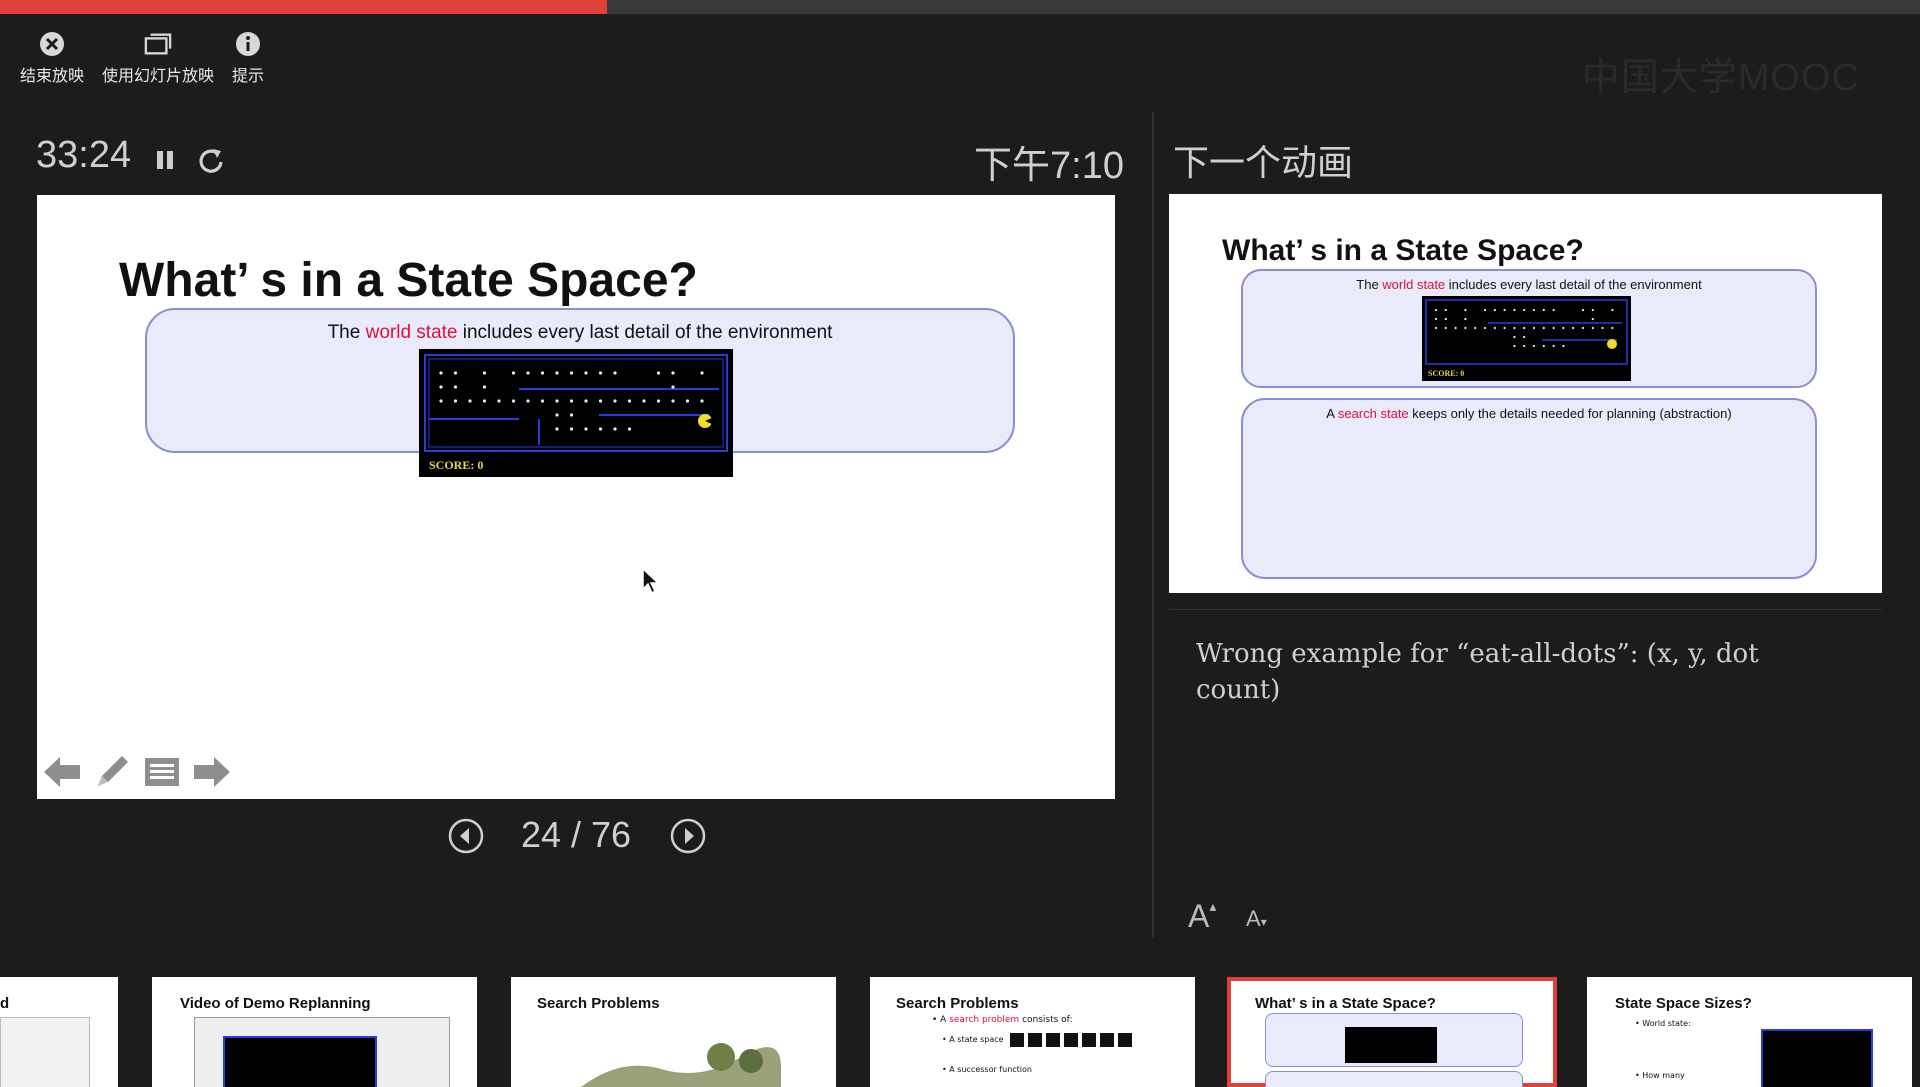 The image size is (1920, 1087). I want to click on menu-icon, so click(162, 772).